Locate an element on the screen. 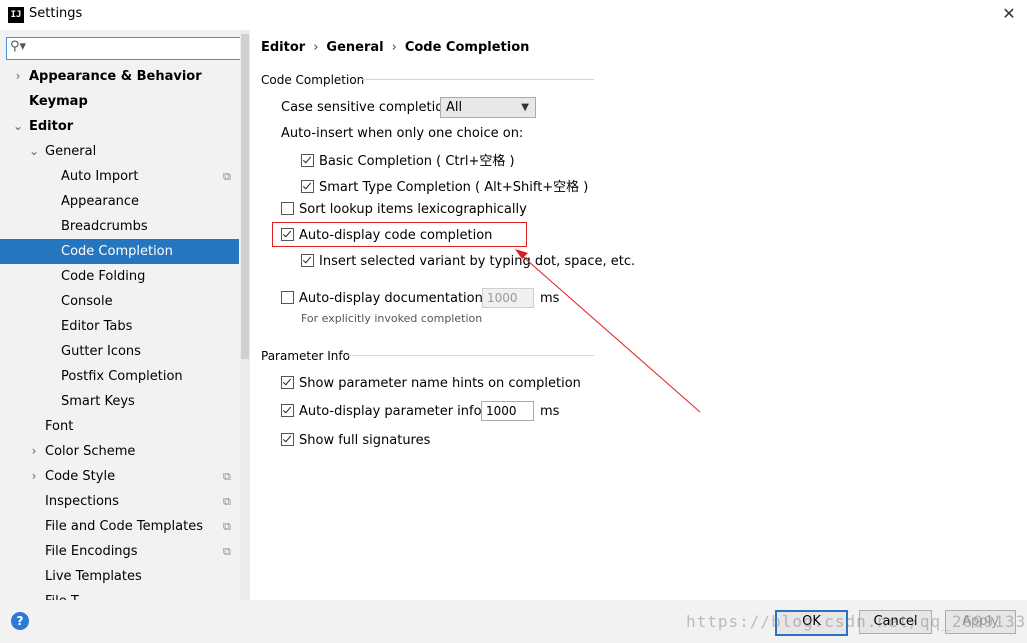 Image resolution: width=1027 pixels, height=643 pixels. auto-display-docs-option: Auto-display documentation in is located at coordinates (390, 298).